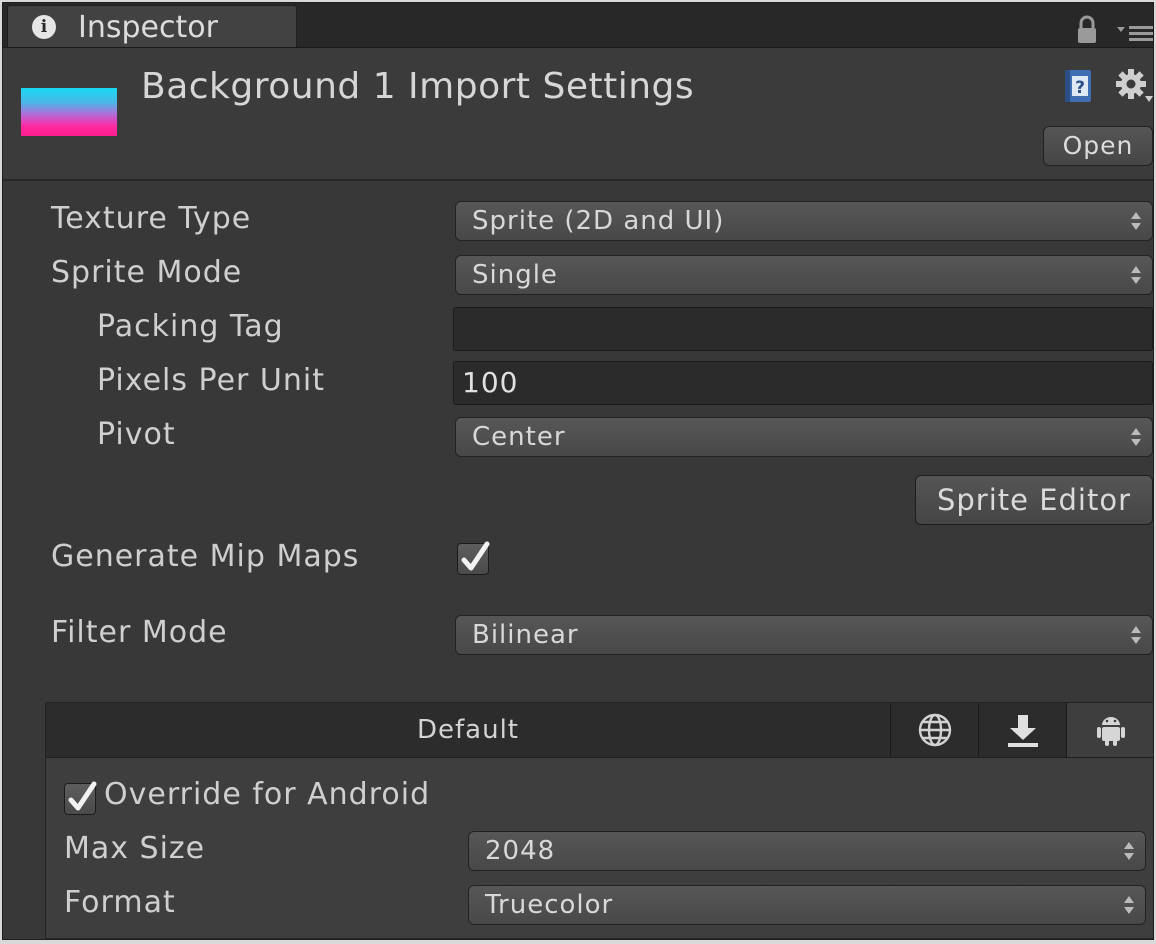 This screenshot has height=944, width=1156. Describe the element at coordinates (1133, 86) in the screenshot. I see `gear-icon` at that location.